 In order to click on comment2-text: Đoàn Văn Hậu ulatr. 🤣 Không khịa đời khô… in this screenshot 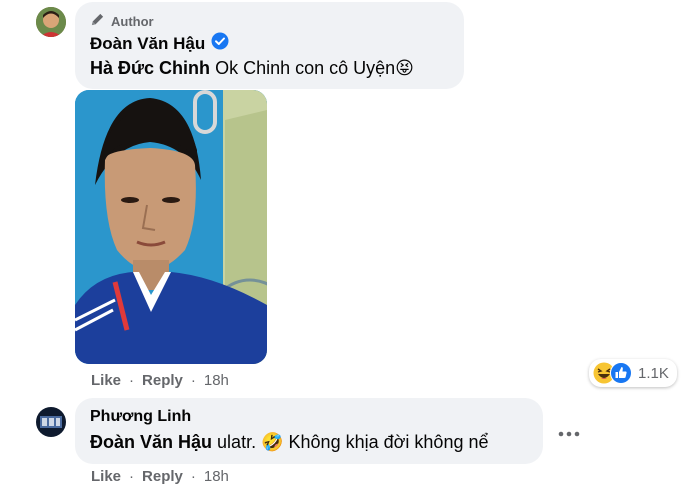, I will do `click(289, 442)`.